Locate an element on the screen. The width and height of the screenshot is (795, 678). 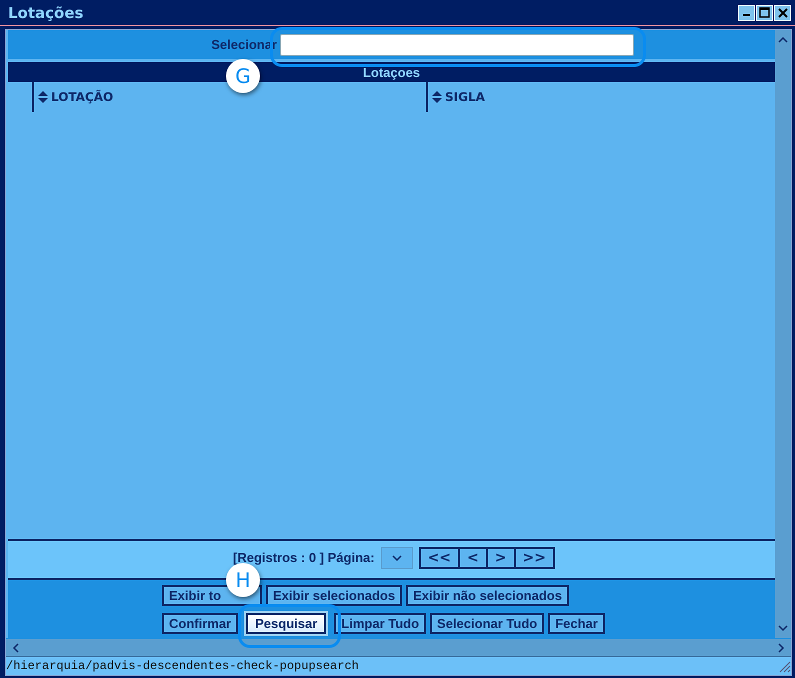
maximize-icon is located at coordinates (764, 12).